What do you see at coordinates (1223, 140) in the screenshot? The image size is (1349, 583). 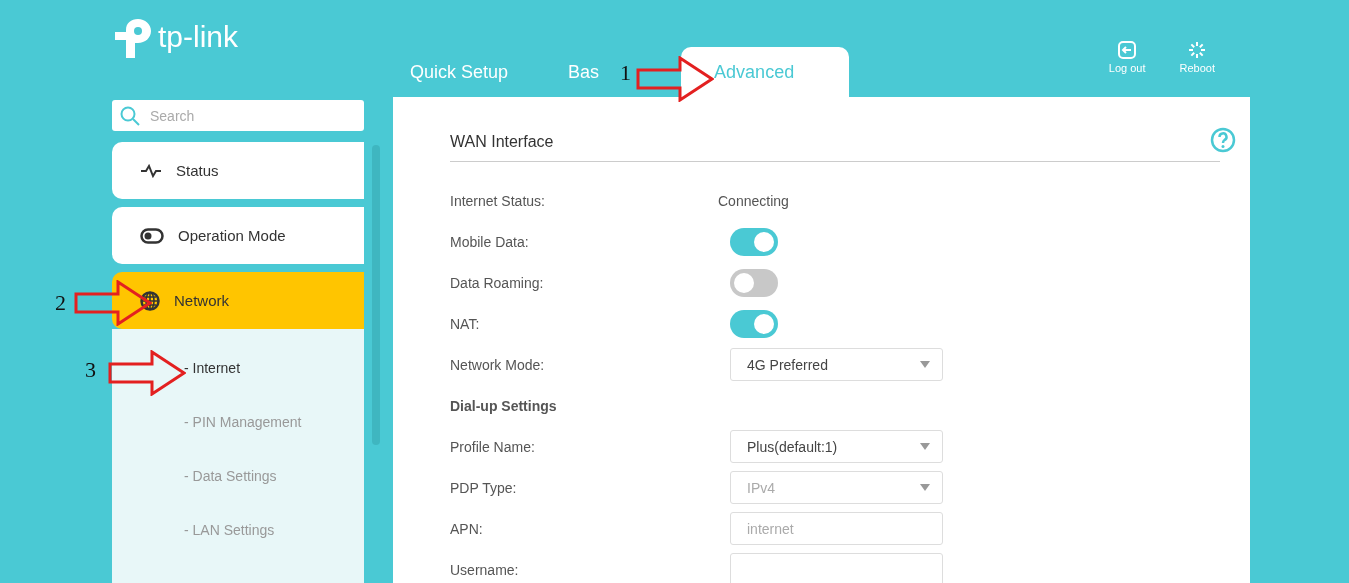 I see `help-icon` at bounding box center [1223, 140].